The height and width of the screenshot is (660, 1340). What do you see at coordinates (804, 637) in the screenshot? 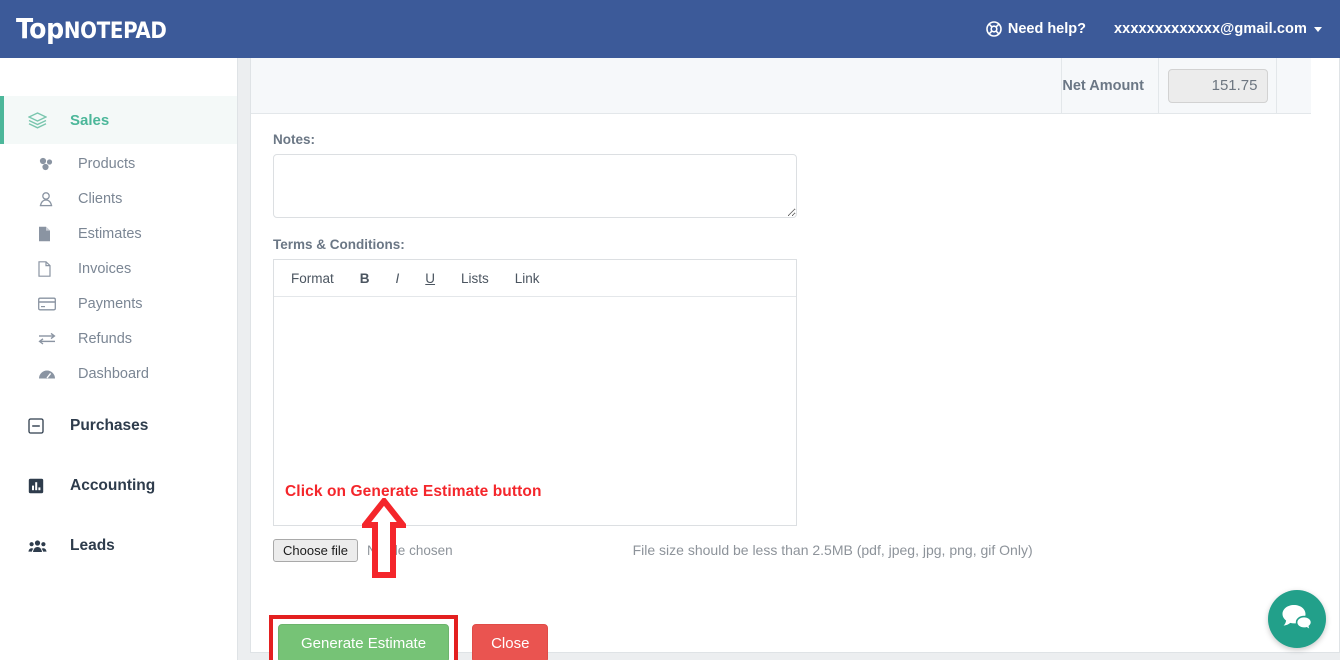
I see `form-actions: Generate Estimate Close` at bounding box center [804, 637].